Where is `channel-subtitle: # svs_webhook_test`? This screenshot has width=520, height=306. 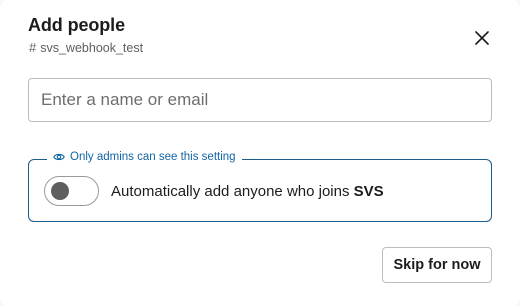 channel-subtitle: # svs_webhook_test is located at coordinates (86, 47).